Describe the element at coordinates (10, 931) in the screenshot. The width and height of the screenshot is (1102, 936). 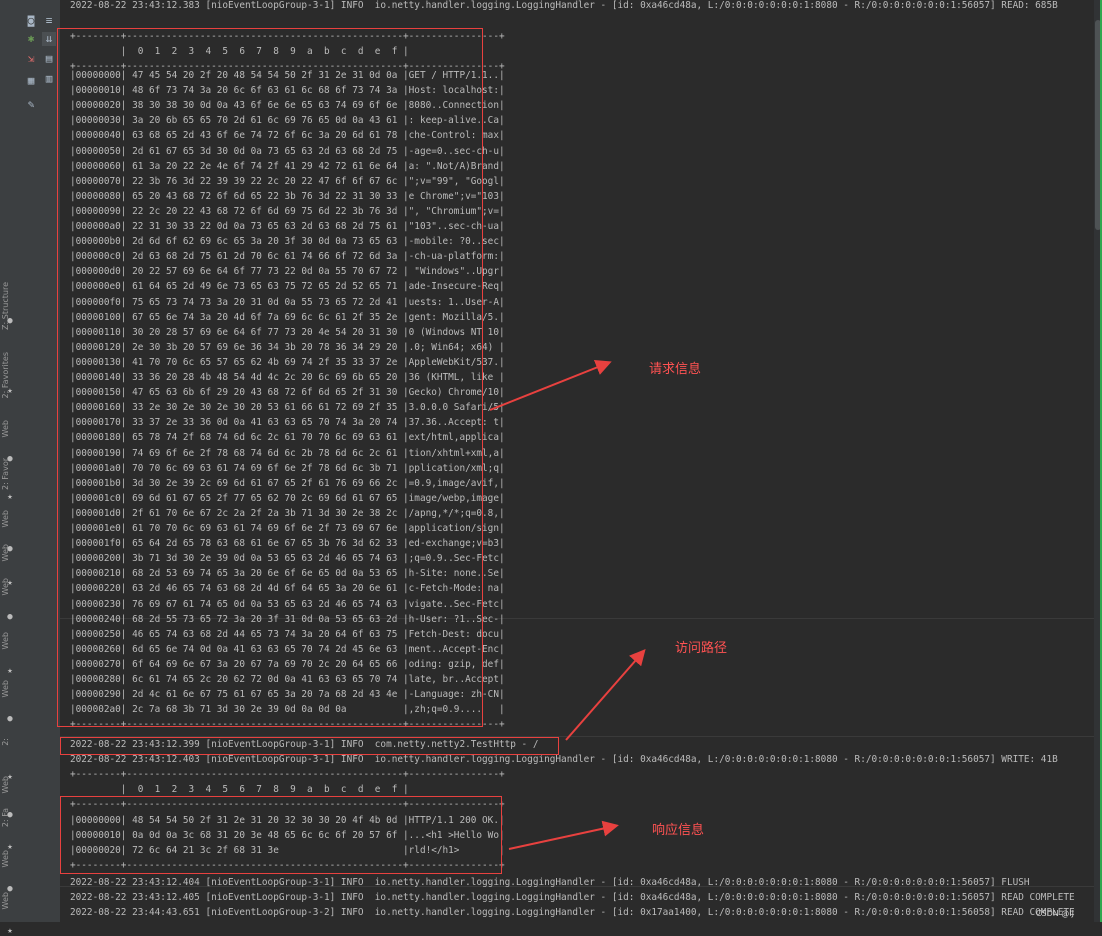
I see `star-icon: ★` at that location.